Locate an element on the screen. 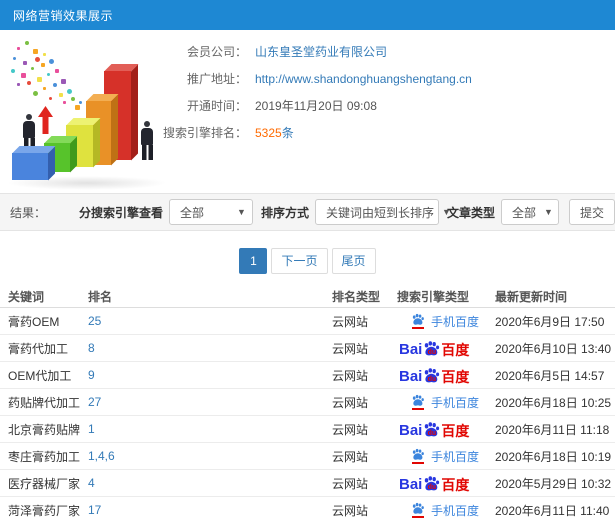 The height and width of the screenshot is (520, 615). engine-filter-value: 全部 is located at coordinates (191, 212).